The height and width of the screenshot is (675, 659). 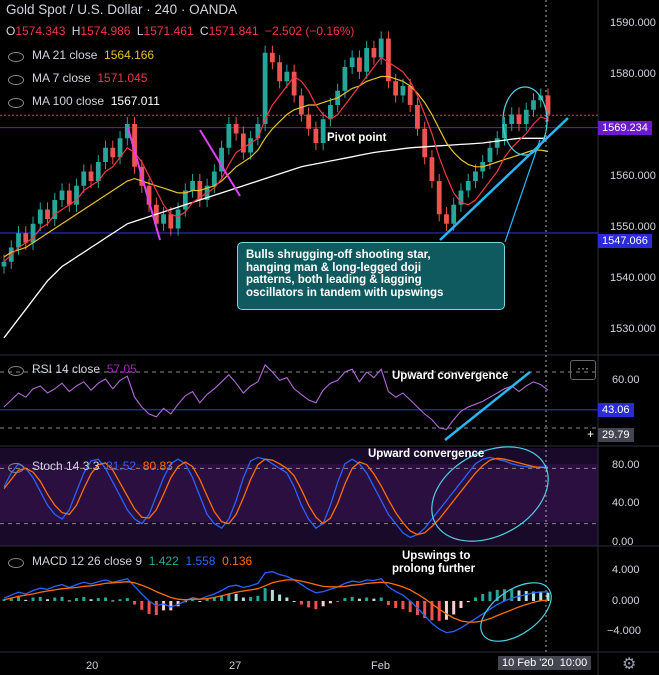 What do you see at coordinates (380, 666) in the screenshot?
I see `time-tick: Feb` at bounding box center [380, 666].